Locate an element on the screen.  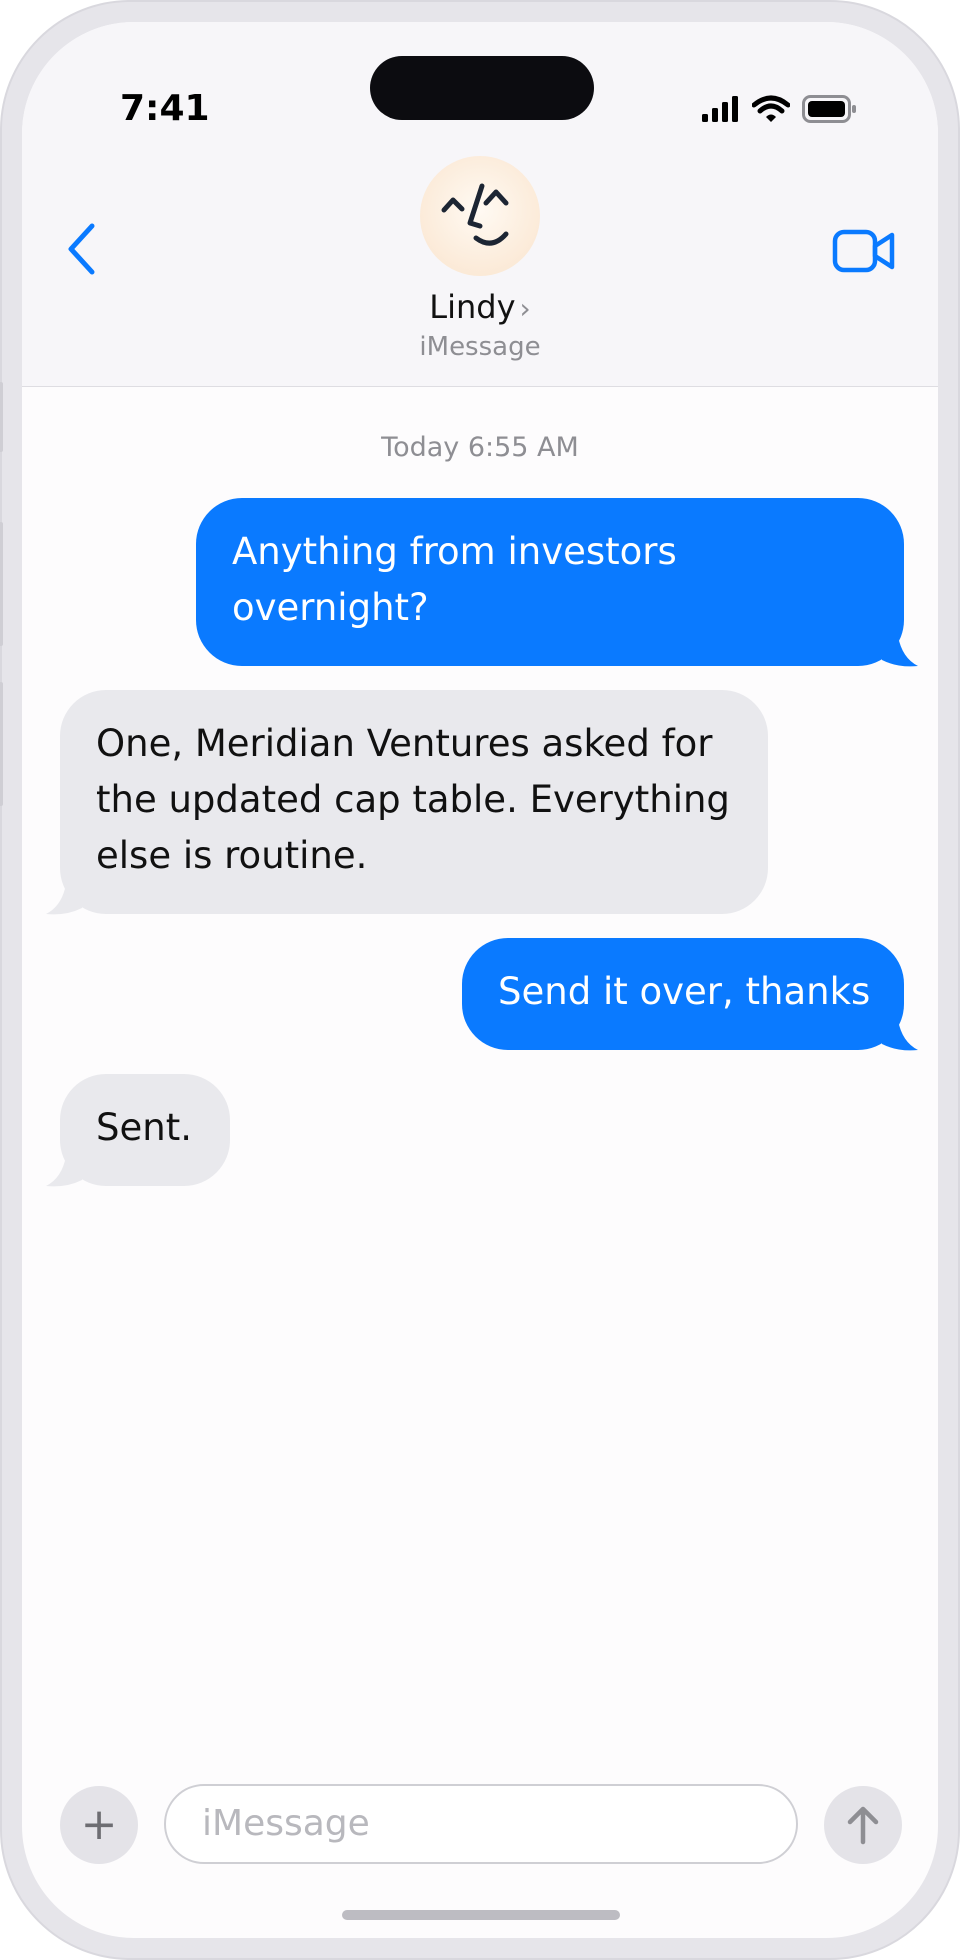
avatar is located at coordinates (480, 216).